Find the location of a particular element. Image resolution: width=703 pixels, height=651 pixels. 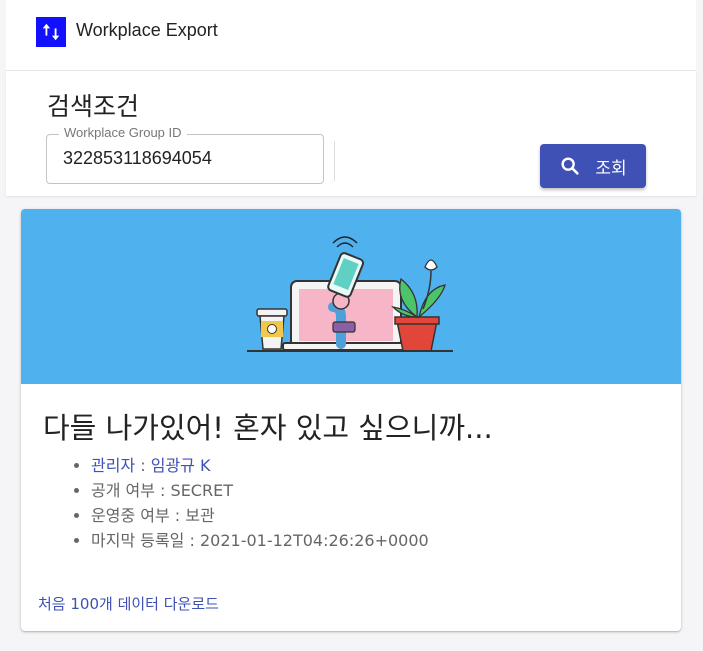

search-button-label: 조회 is located at coordinates (611, 168).